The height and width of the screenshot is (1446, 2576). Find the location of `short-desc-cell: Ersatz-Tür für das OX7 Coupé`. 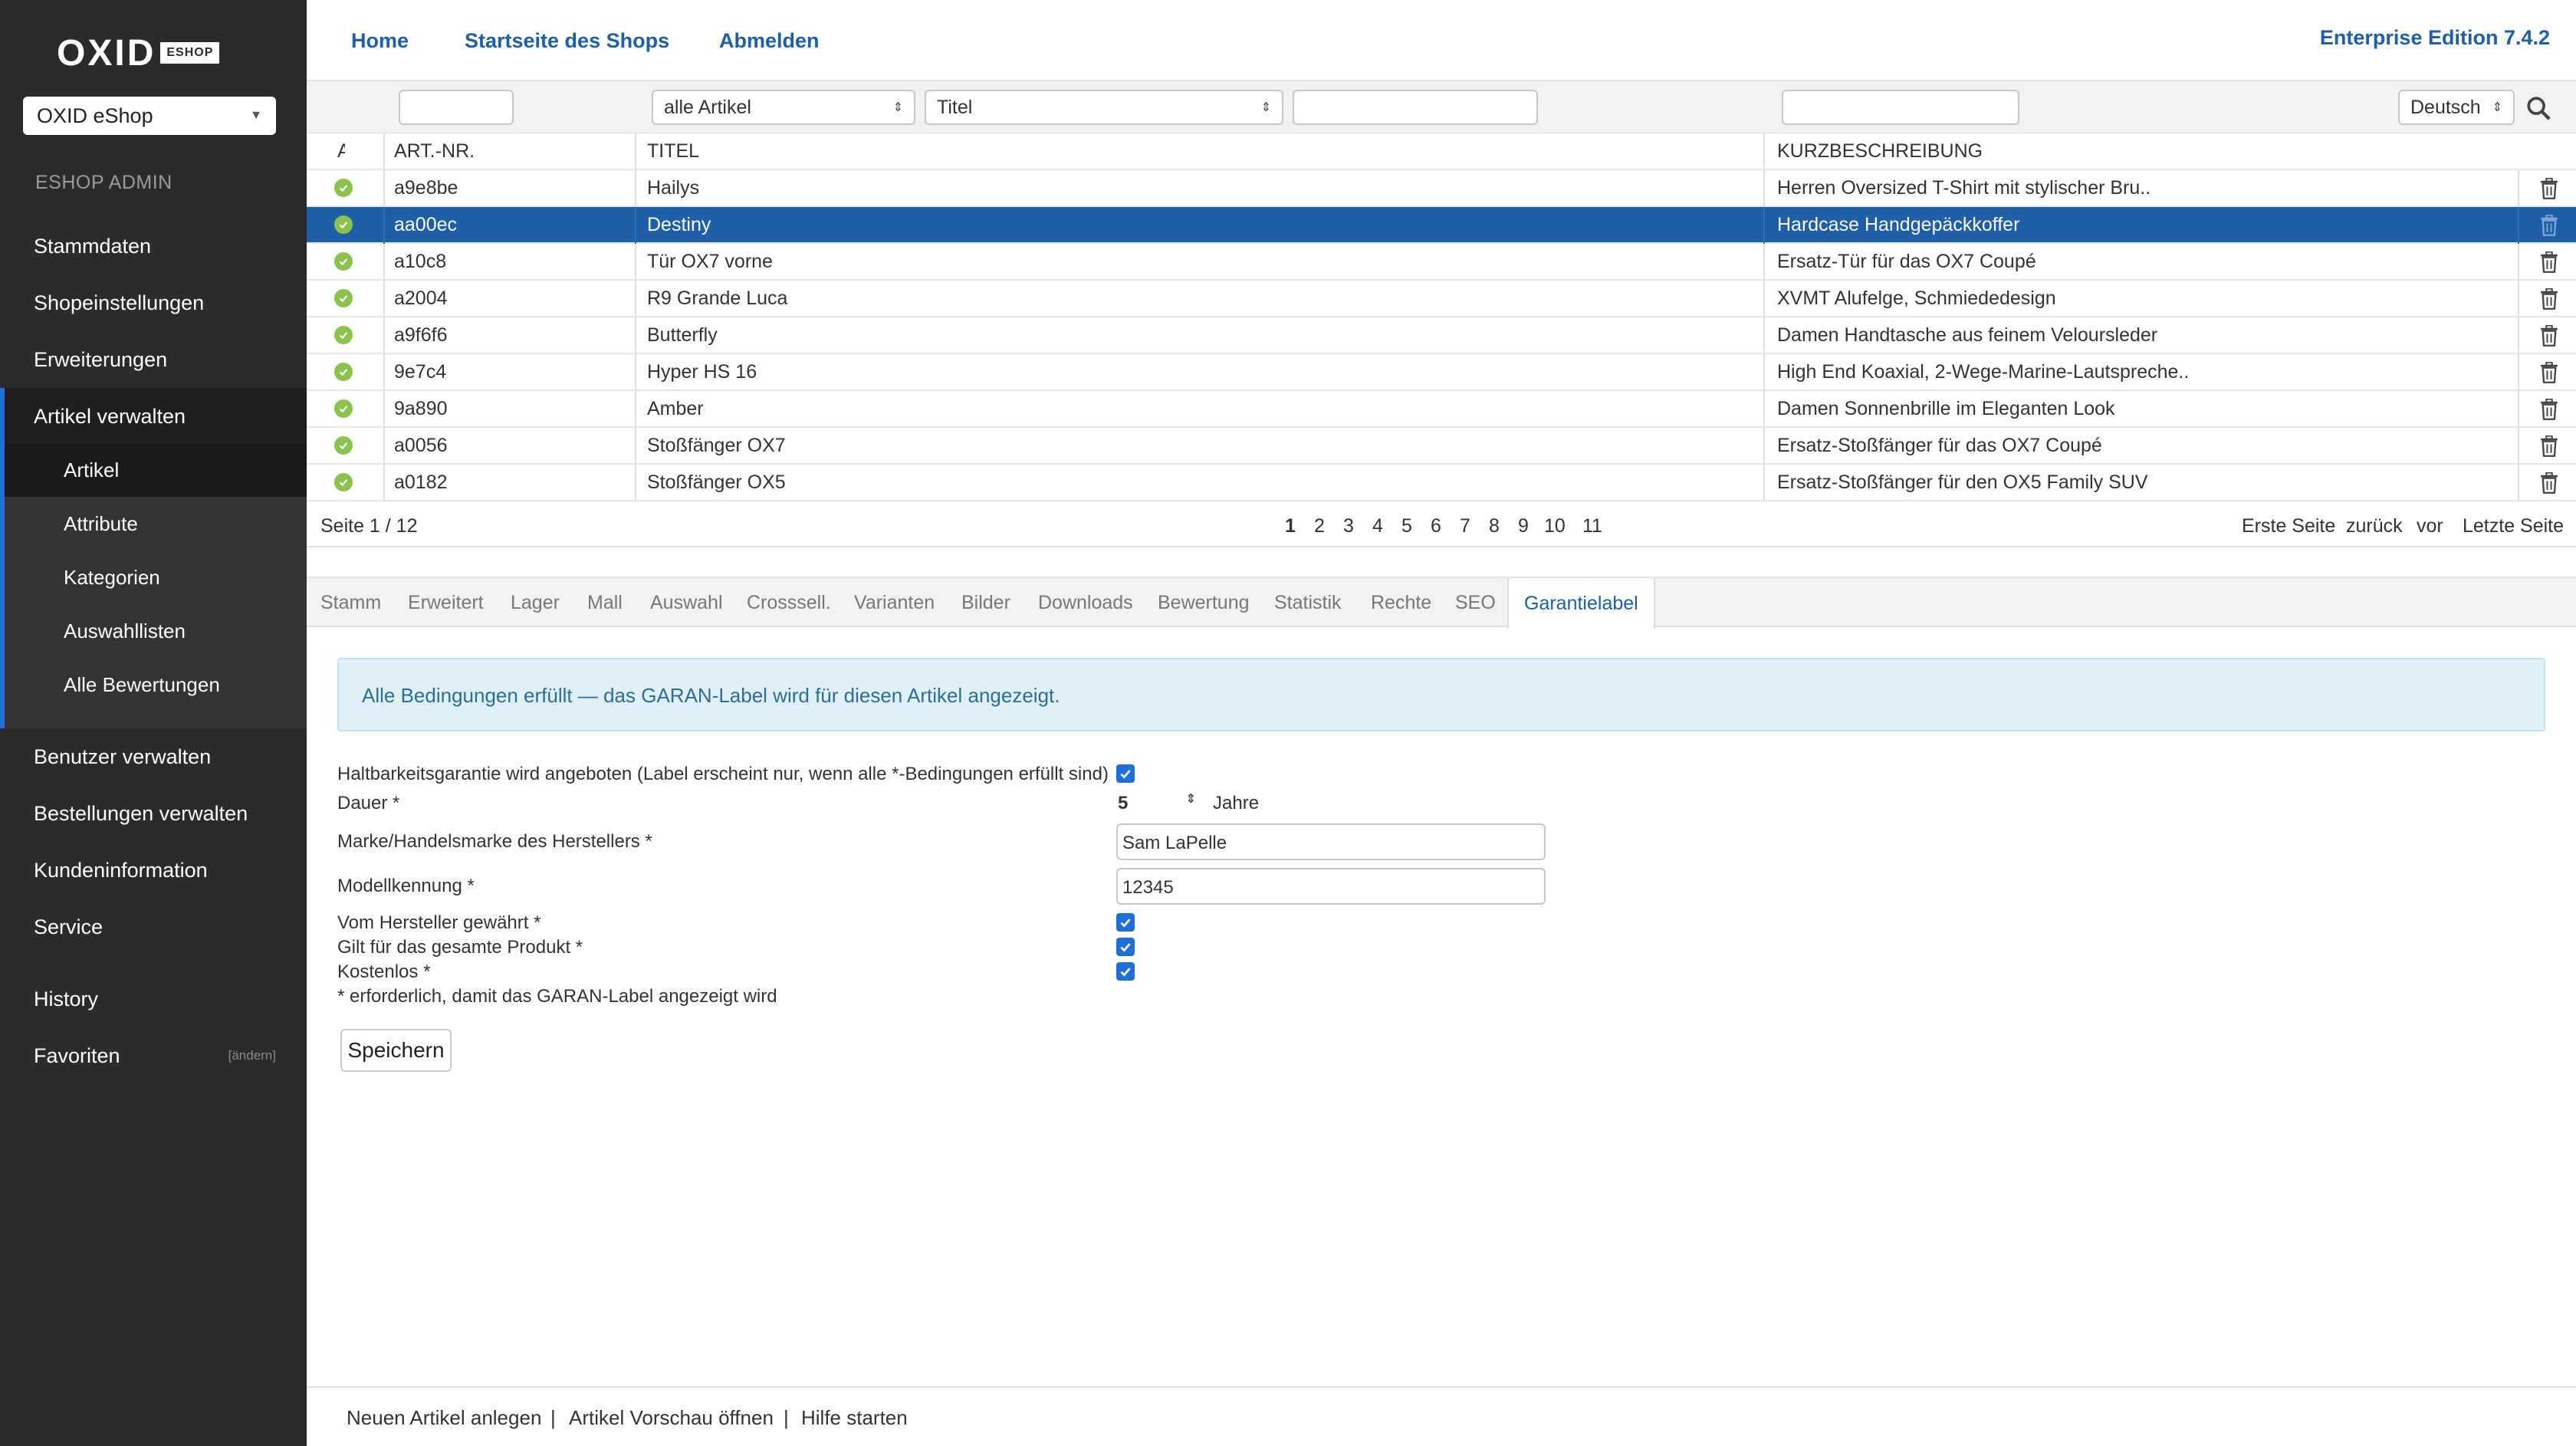

short-desc-cell: Ersatz-Tür für das OX7 Coupé is located at coordinates (2171, 261).